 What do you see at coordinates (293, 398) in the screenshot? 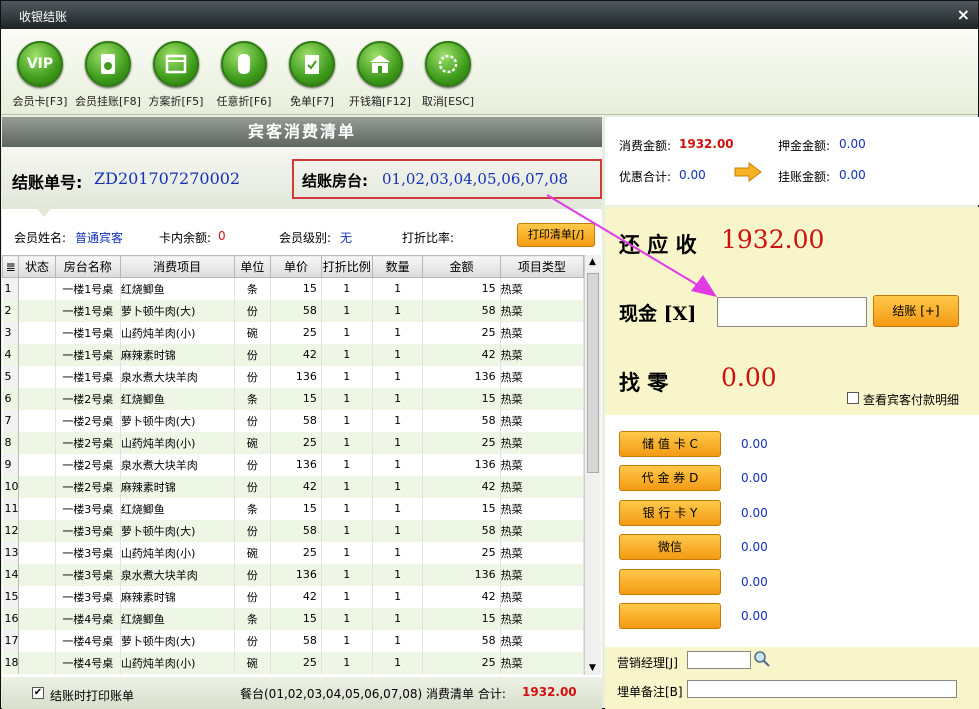
I see `table-row: 6 一楼2号桌 红烧鲫鱼条 15 1 1 15 热菜` at bounding box center [293, 398].